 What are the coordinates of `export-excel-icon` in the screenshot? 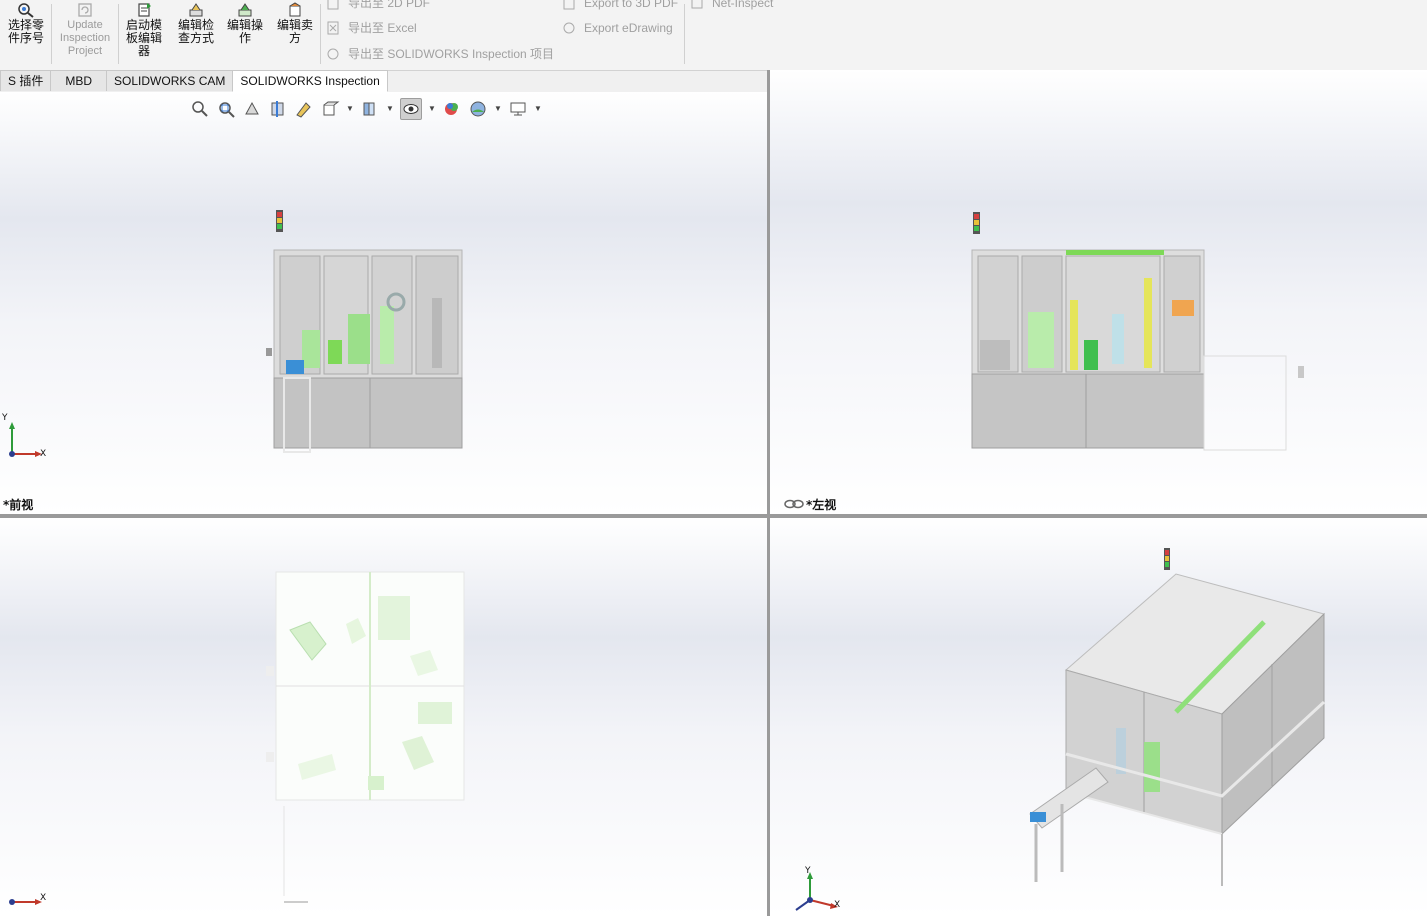 It's located at (333, 28).